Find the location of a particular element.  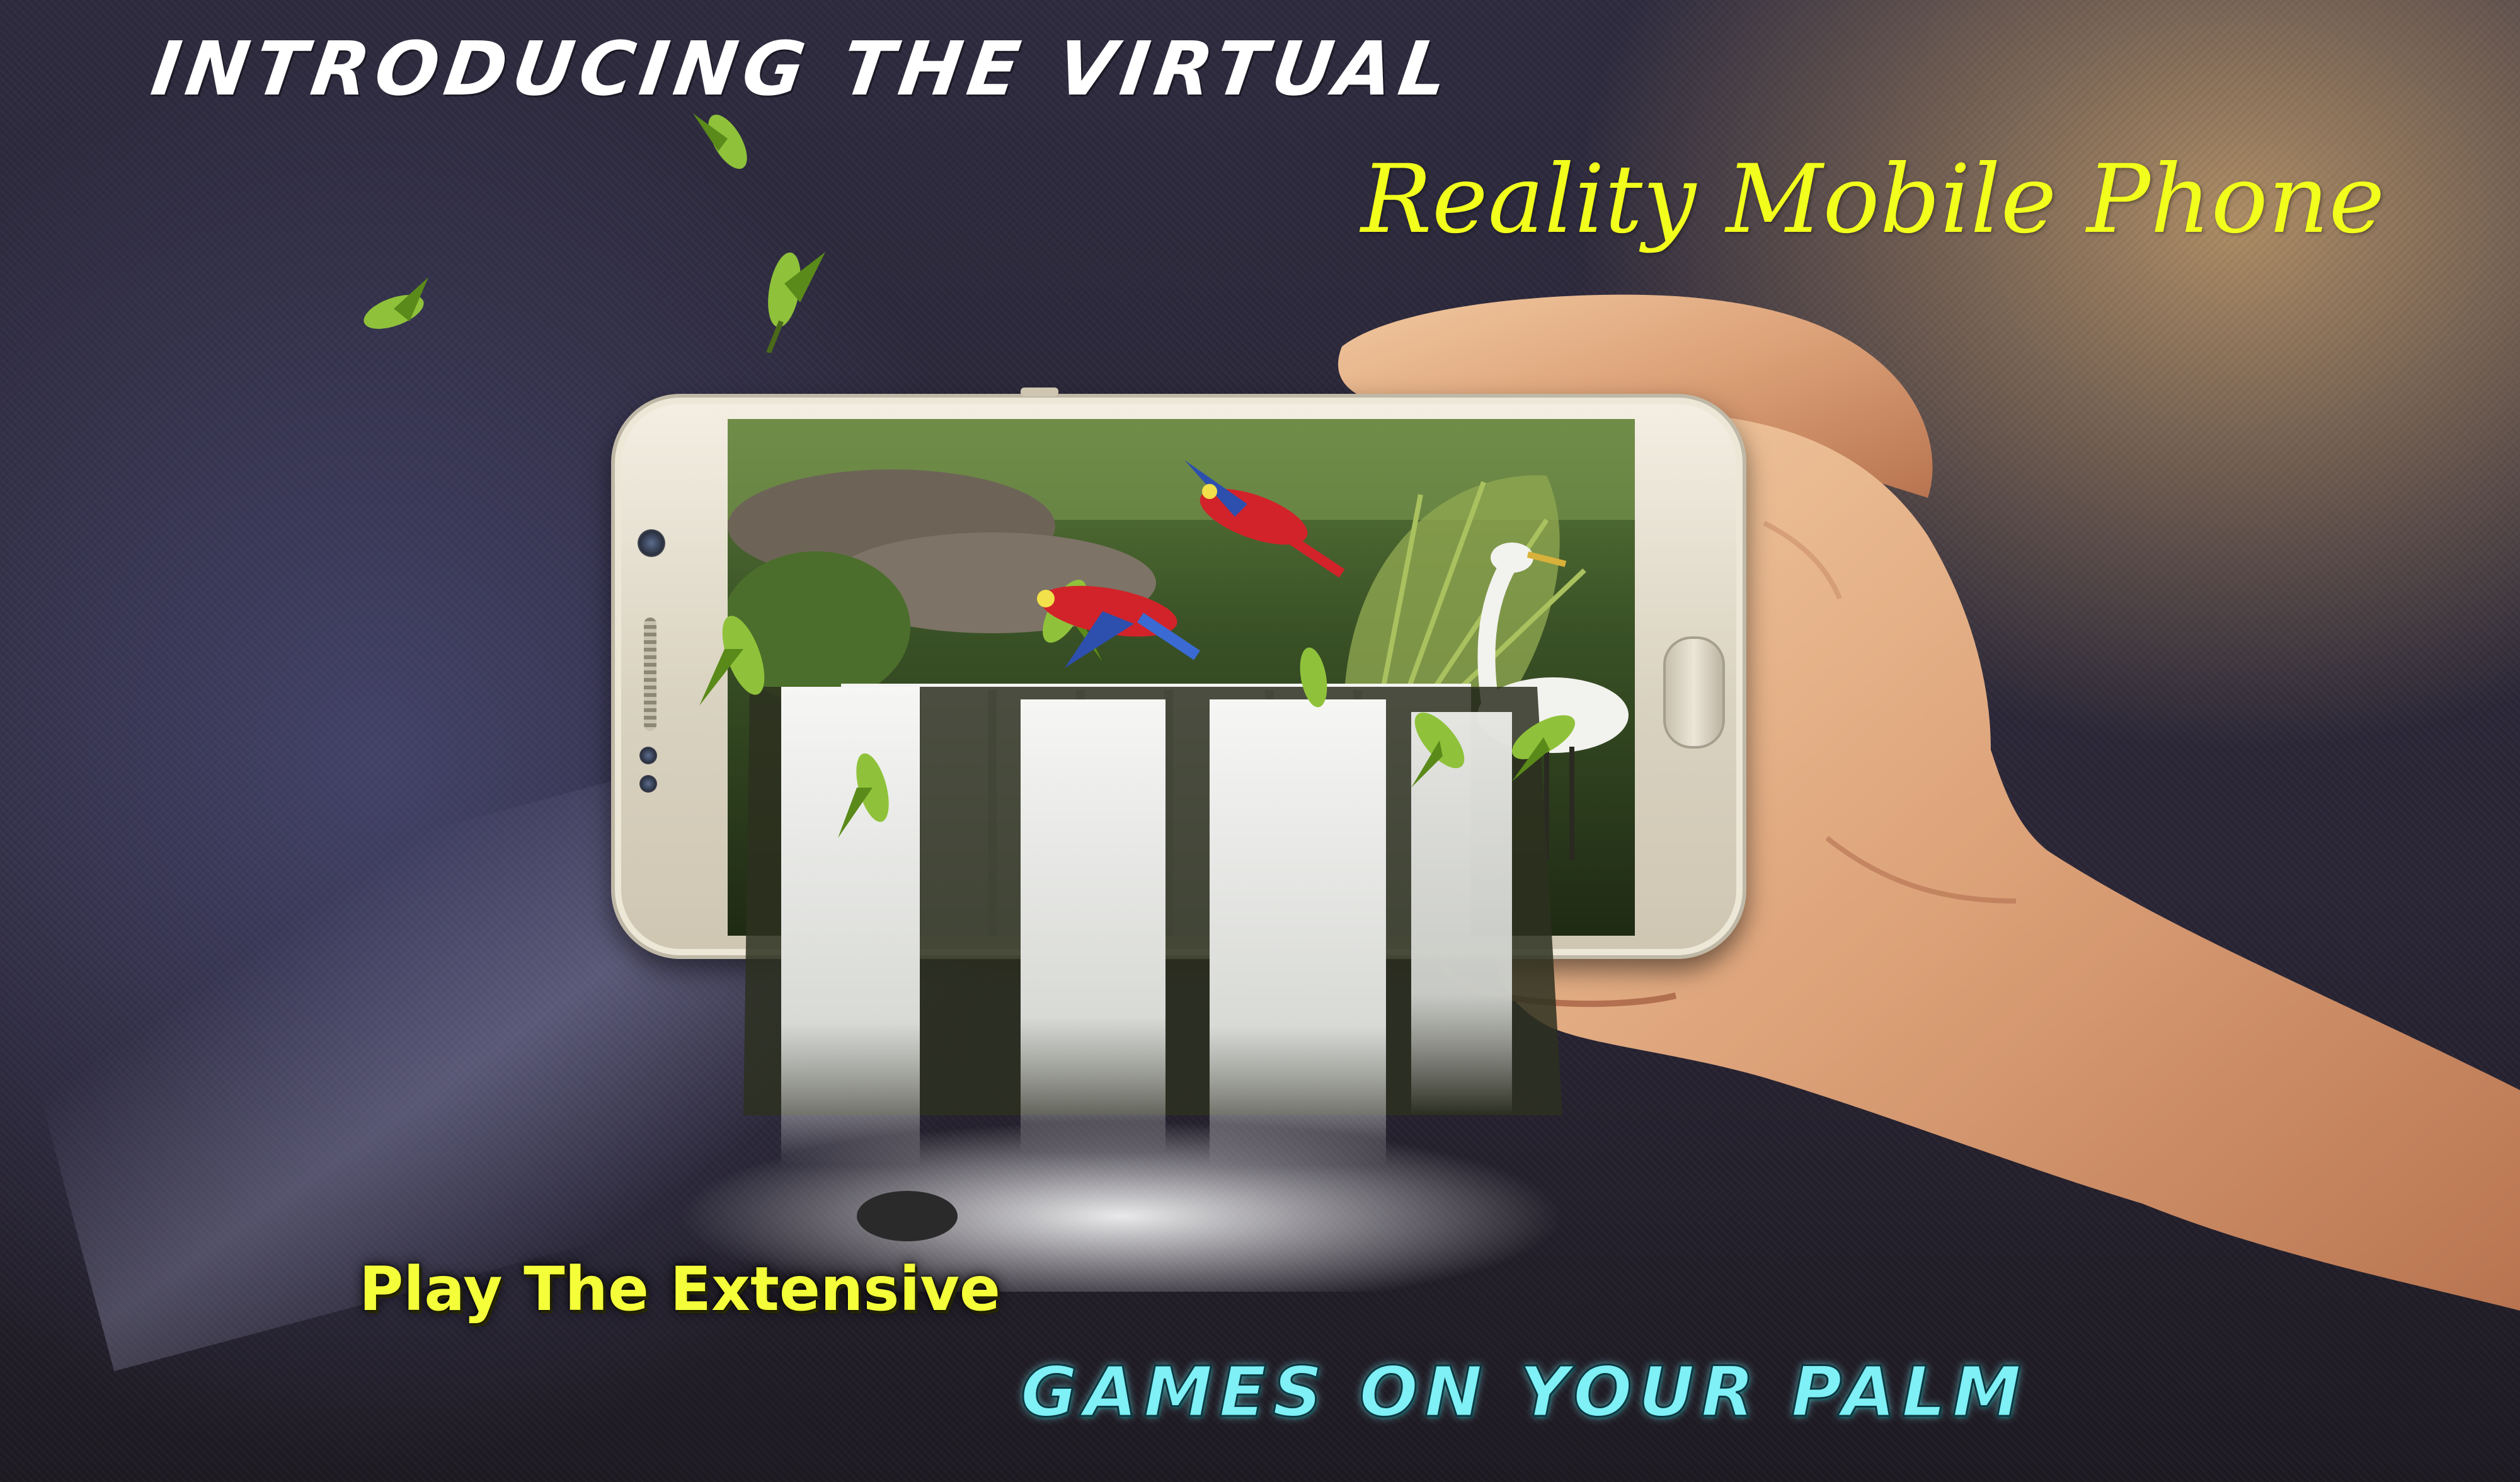

subheadline: Reality Mobile Phone is located at coordinates (1873, 200).